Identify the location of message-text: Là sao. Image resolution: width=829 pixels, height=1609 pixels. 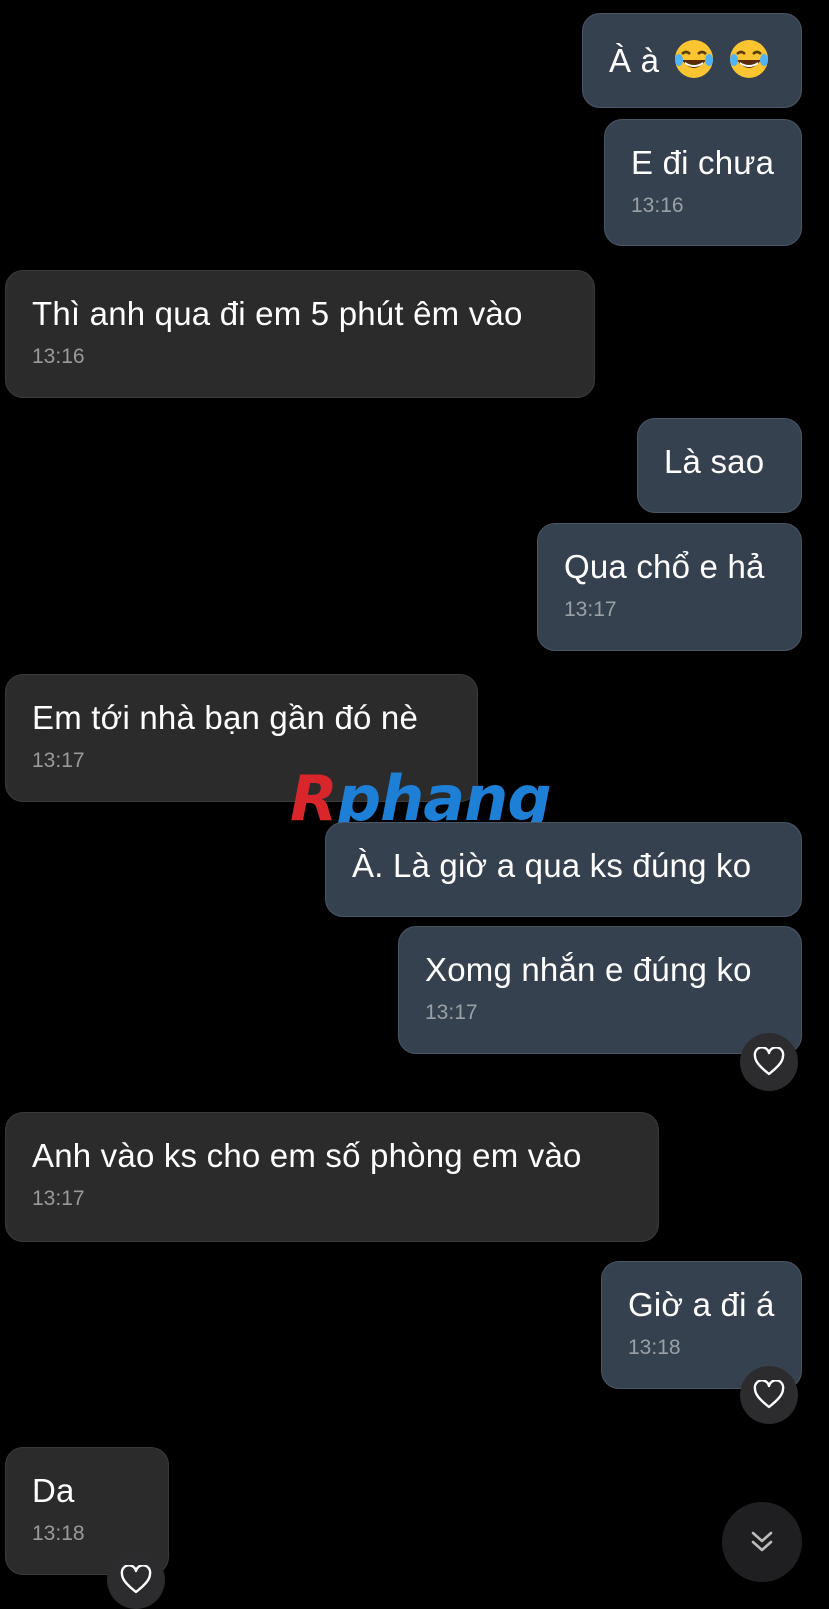
(714, 461).